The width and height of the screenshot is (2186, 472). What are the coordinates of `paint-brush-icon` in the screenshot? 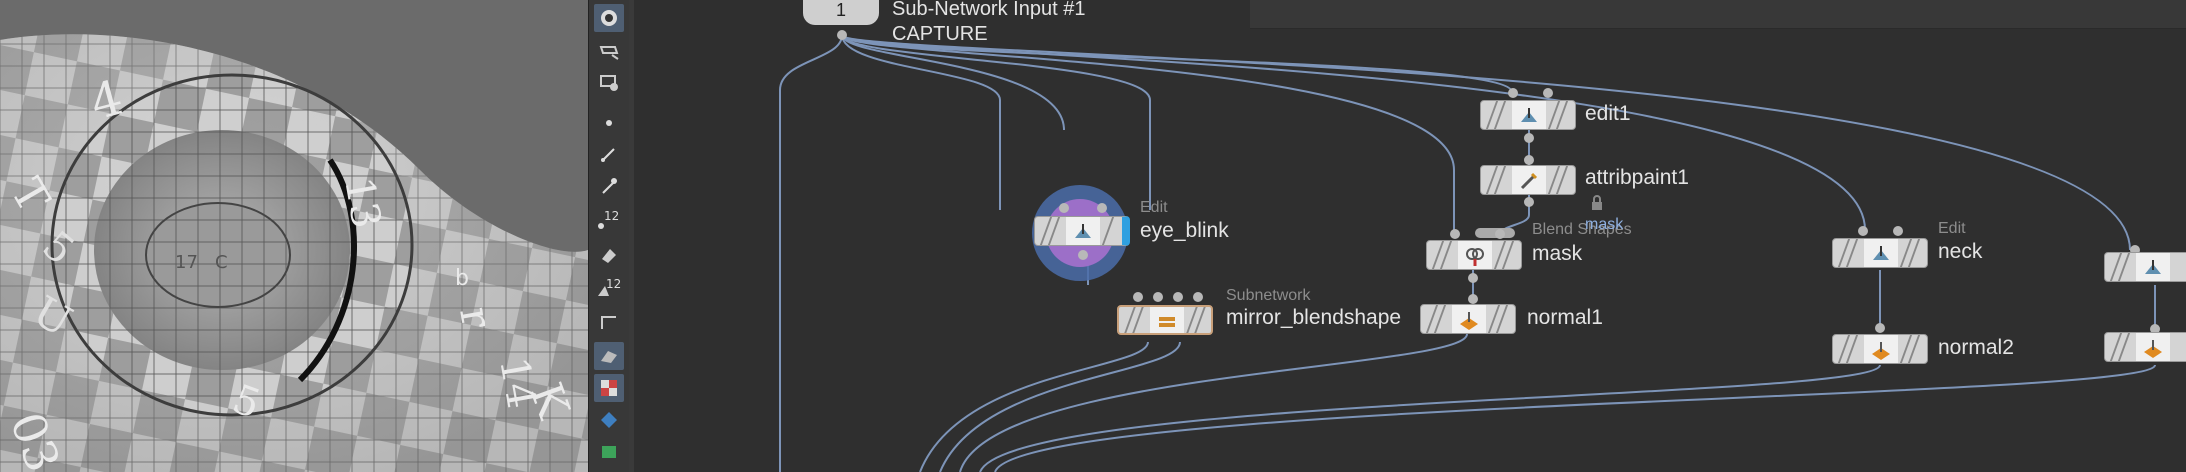 It's located at (1529, 181).